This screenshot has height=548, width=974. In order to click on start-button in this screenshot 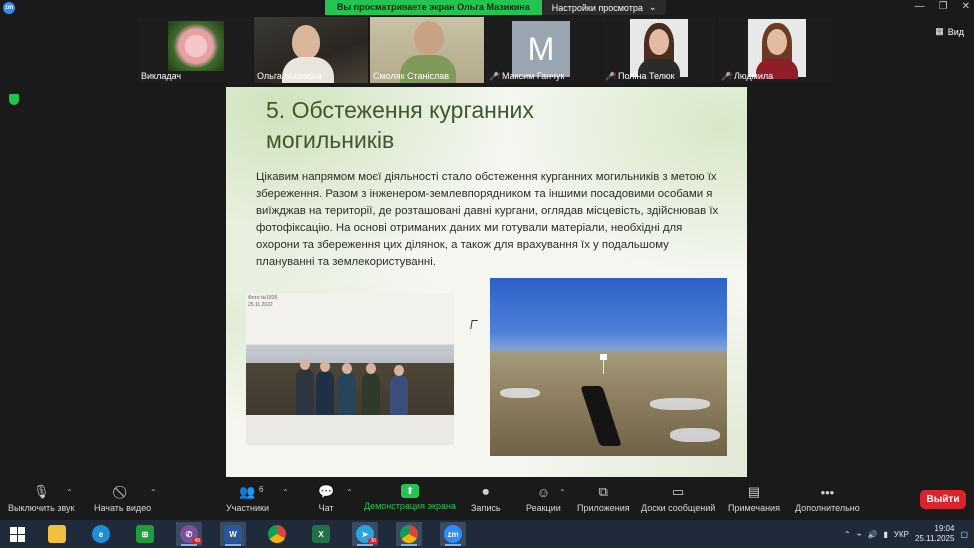, I will do `click(17, 534)`.